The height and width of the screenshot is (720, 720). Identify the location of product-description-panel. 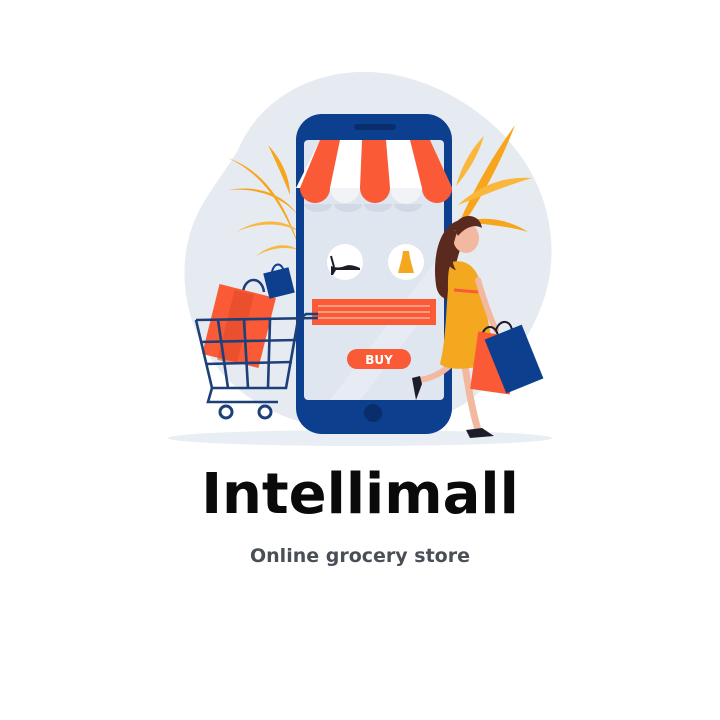
(374, 312).